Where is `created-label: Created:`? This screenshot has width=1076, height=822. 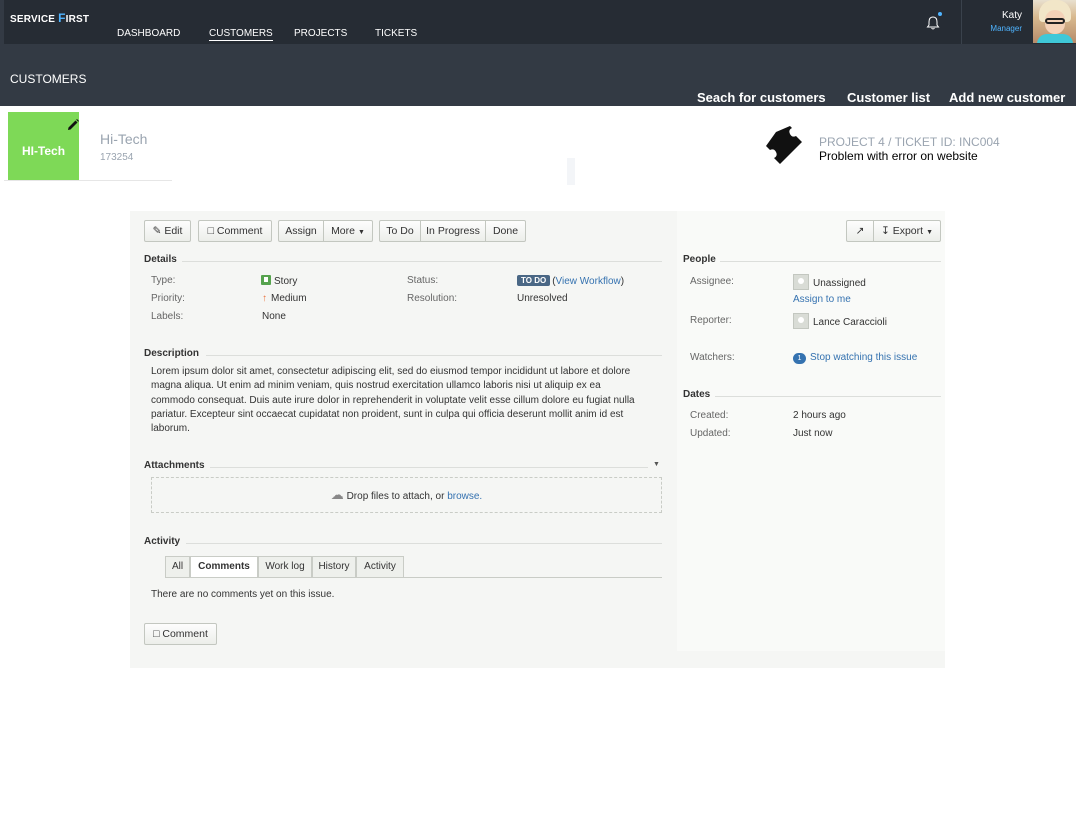
created-label: Created: is located at coordinates (709, 415).